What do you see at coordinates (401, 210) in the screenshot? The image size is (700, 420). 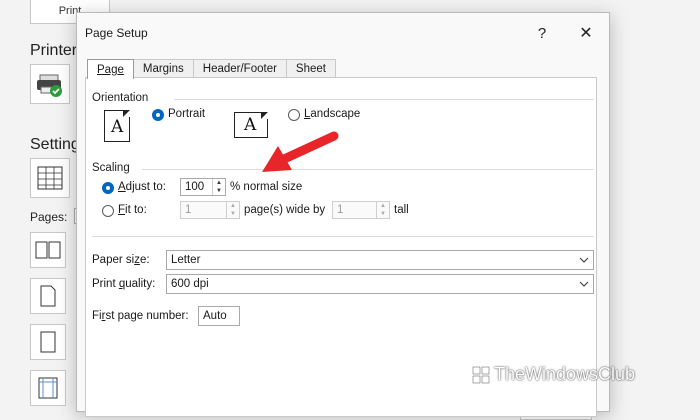 I see `fit-tall-suffix: tall` at bounding box center [401, 210].